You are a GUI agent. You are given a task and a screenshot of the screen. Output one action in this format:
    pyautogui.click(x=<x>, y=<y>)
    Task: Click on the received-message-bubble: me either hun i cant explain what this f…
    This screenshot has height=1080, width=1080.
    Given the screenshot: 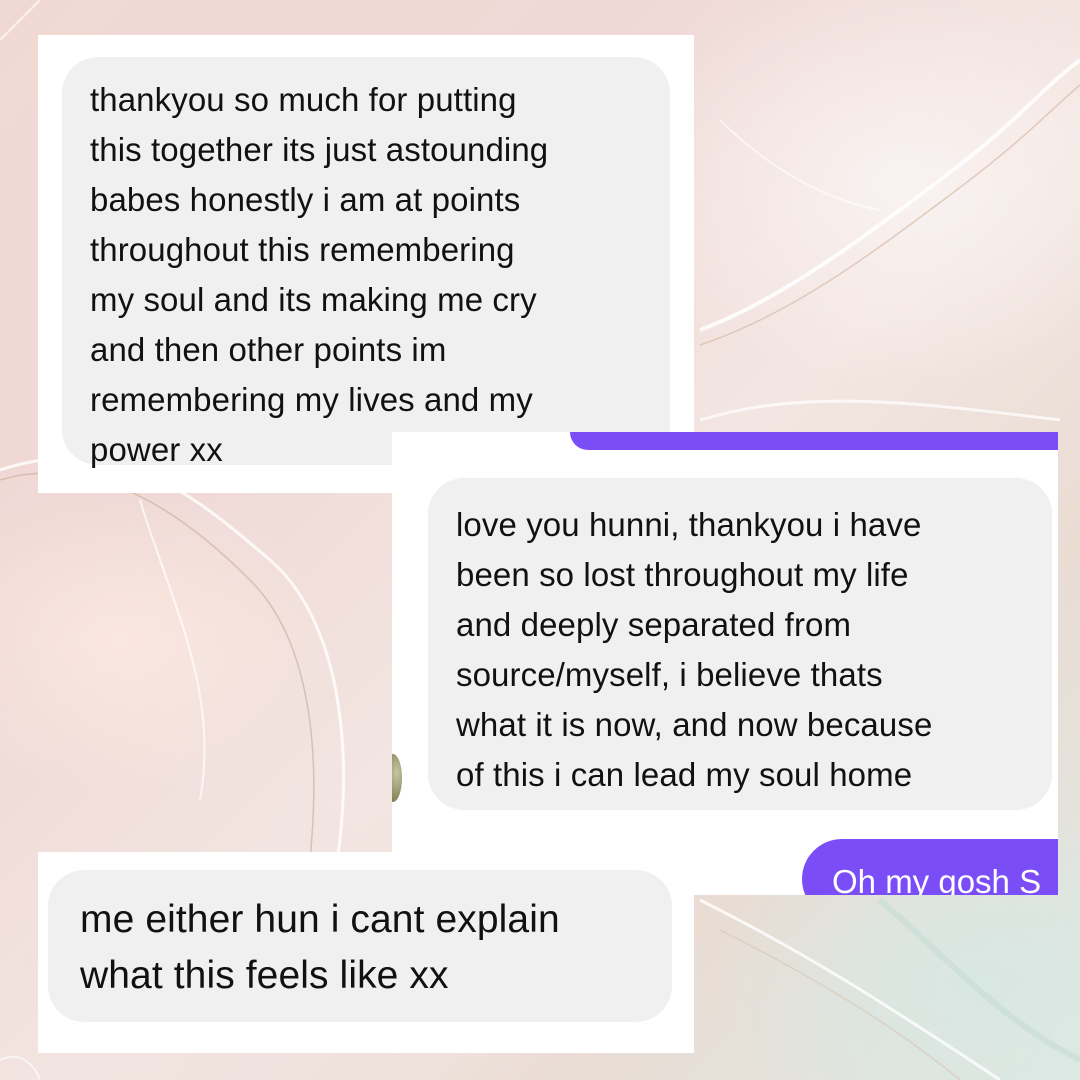 What is the action you would take?
    pyautogui.click(x=360, y=946)
    